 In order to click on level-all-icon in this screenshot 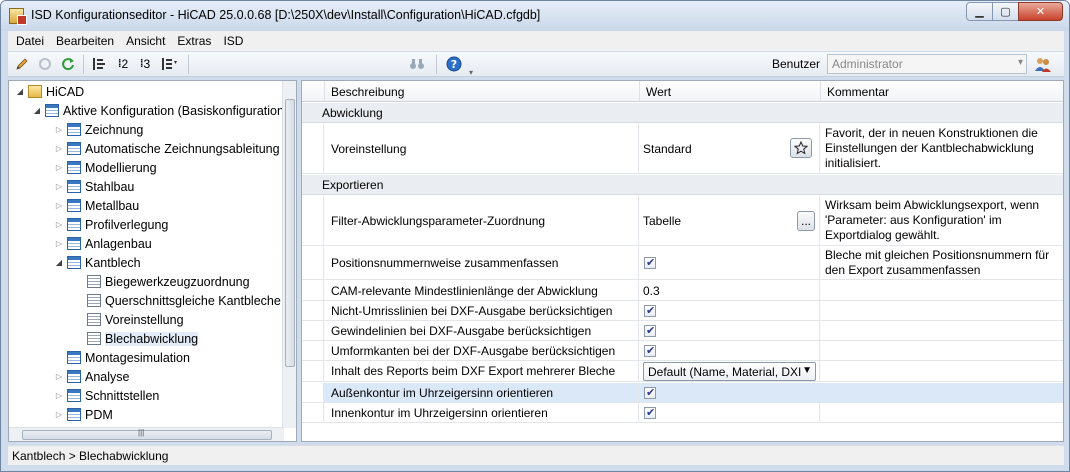, I will do `click(169, 64)`.